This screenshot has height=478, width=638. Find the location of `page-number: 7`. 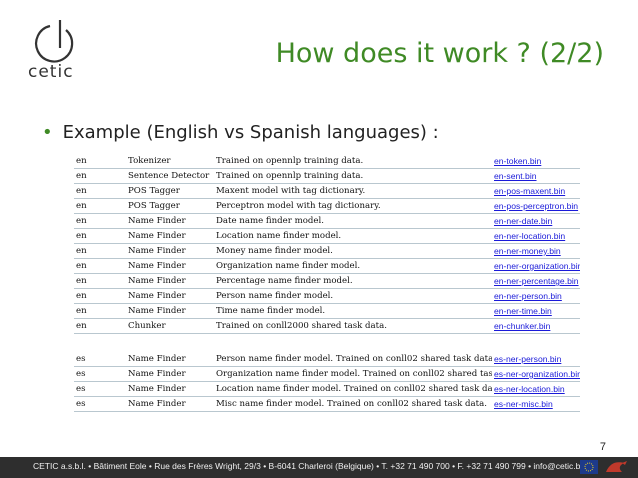

page-number: 7 is located at coordinates (602, 447).